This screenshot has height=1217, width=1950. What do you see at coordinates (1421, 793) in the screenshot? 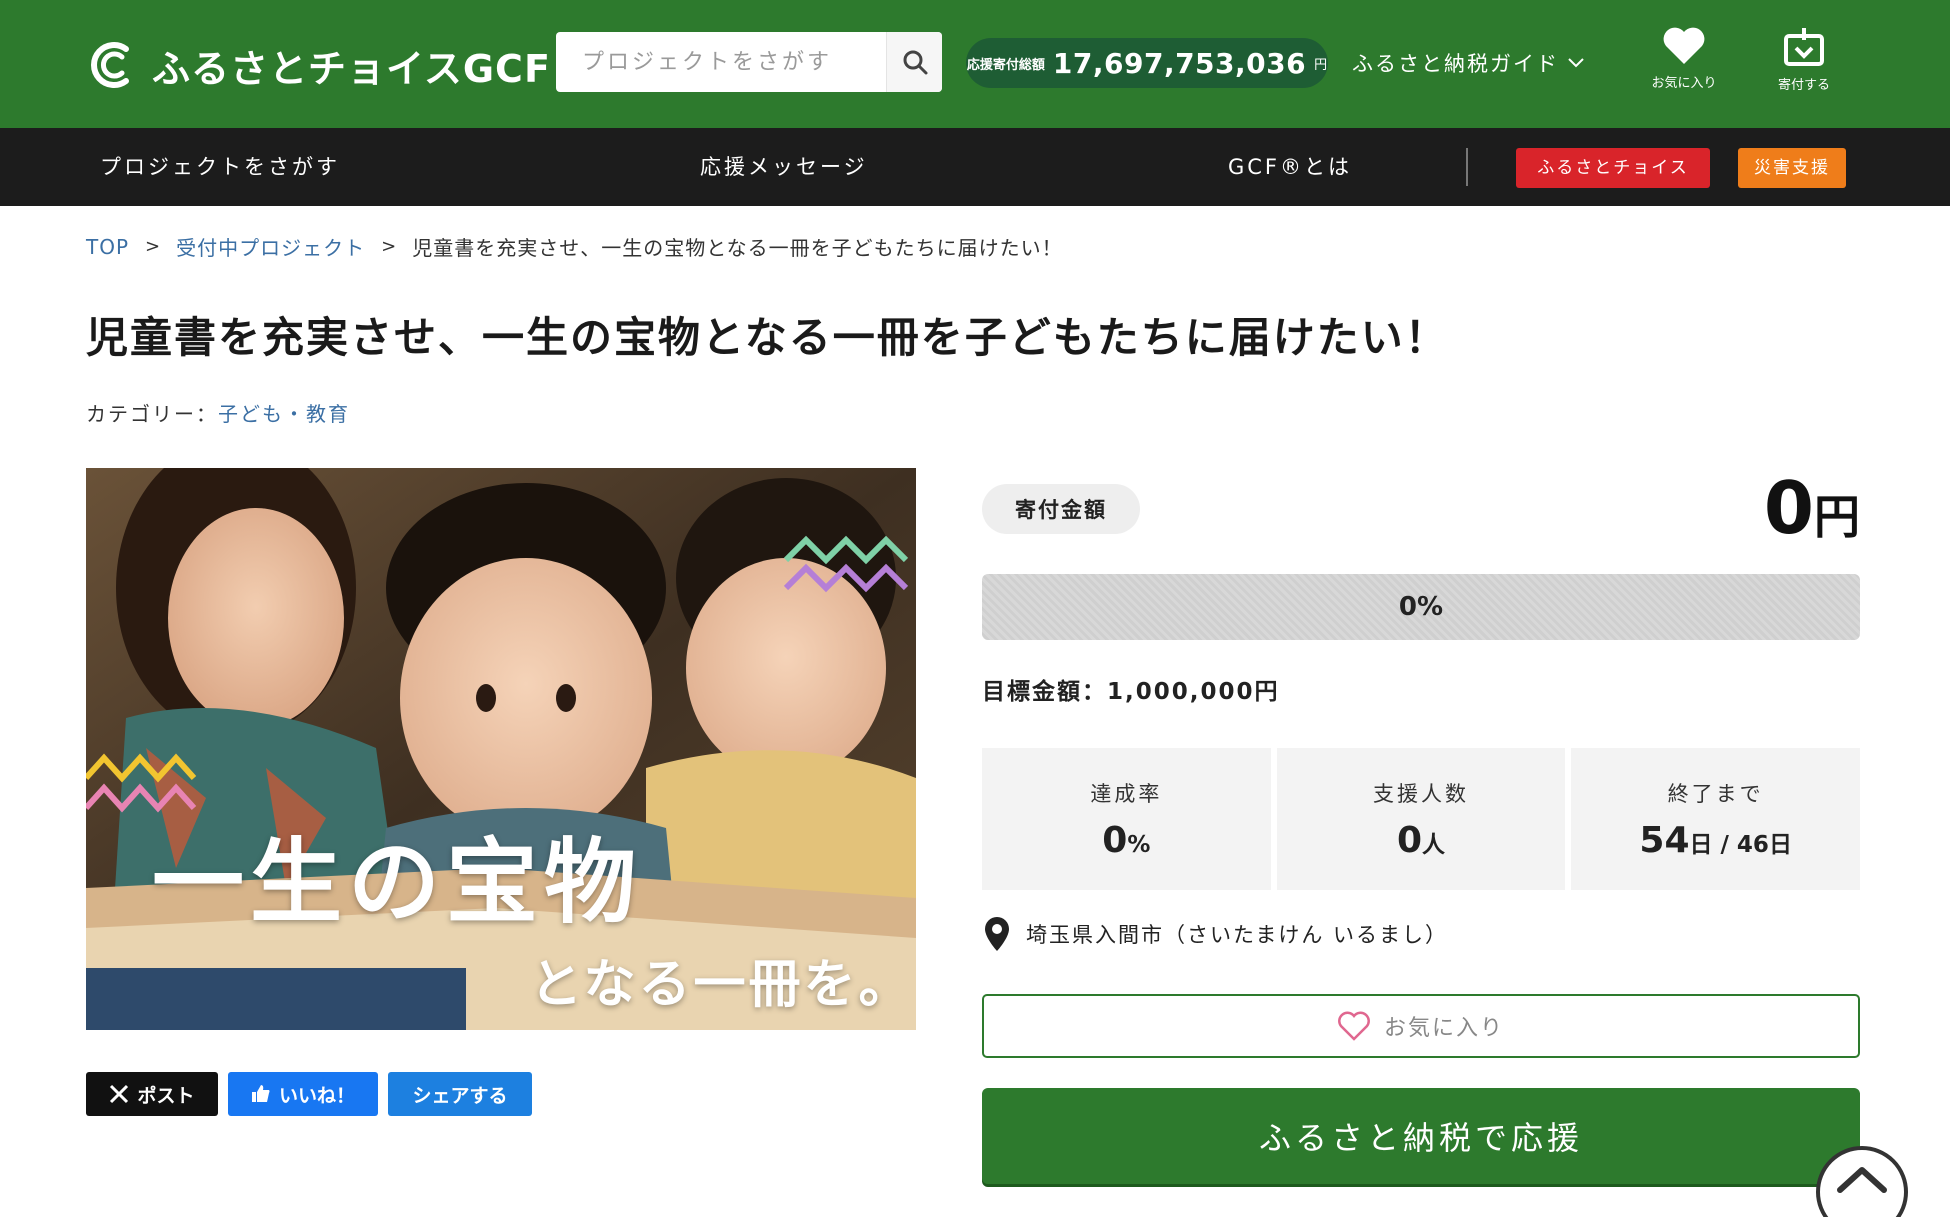
I see `stat-label: 支援人数` at bounding box center [1421, 793].